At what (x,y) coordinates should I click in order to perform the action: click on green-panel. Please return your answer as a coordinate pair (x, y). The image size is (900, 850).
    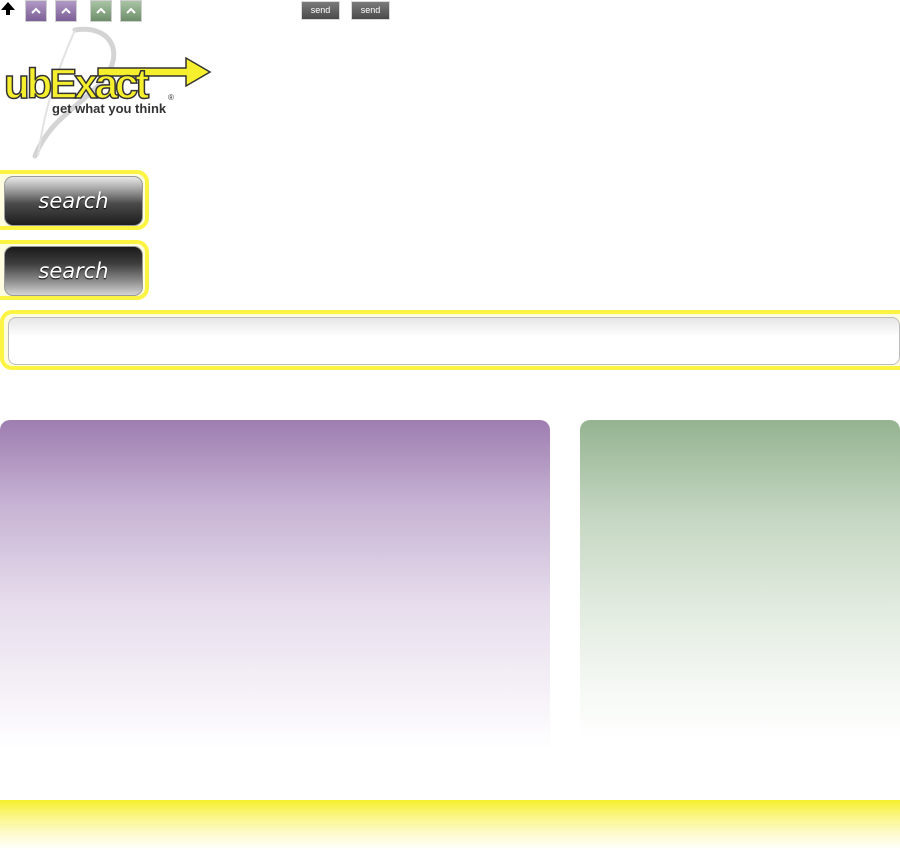
    Looking at the image, I should click on (740, 580).